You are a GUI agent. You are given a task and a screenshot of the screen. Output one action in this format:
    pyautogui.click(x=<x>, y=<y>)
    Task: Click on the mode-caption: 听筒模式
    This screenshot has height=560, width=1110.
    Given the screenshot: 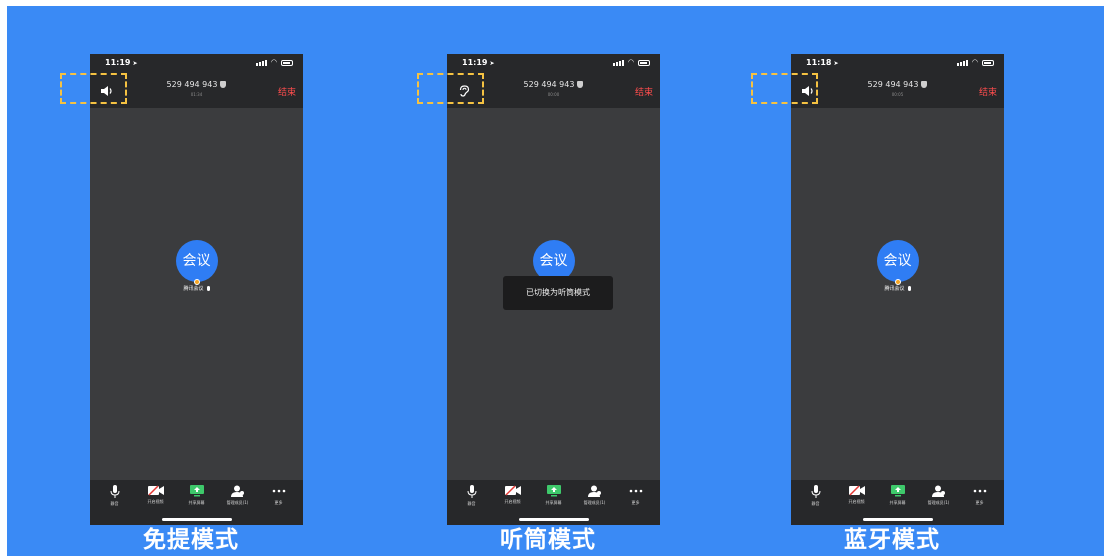 What is the action you would take?
    pyautogui.click(x=548, y=540)
    